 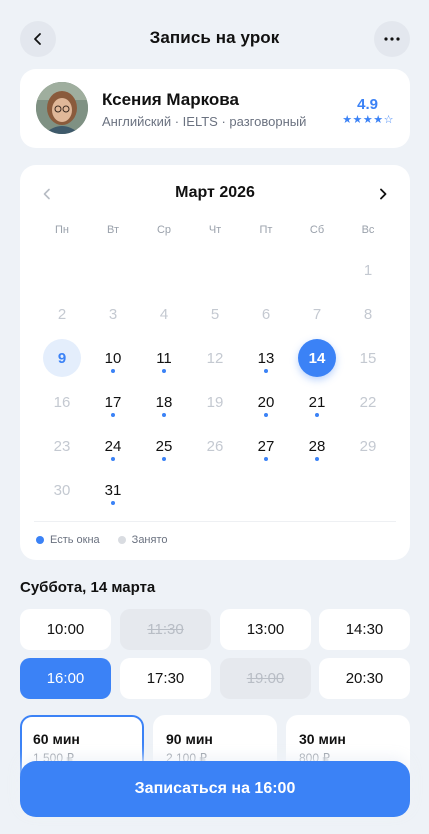 I want to click on calendar-day: 7, so click(x=317, y=314).